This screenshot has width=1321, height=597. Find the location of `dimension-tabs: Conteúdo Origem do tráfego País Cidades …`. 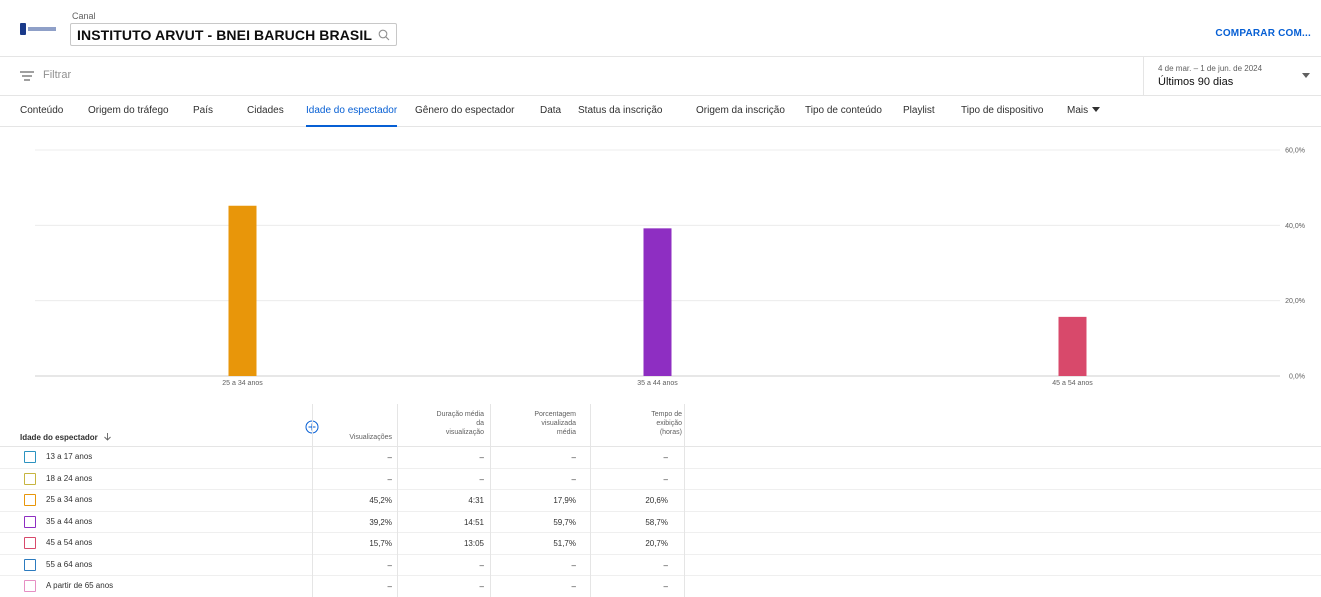

dimension-tabs: Conteúdo Origem do tráfego País Cidades … is located at coordinates (660, 111).